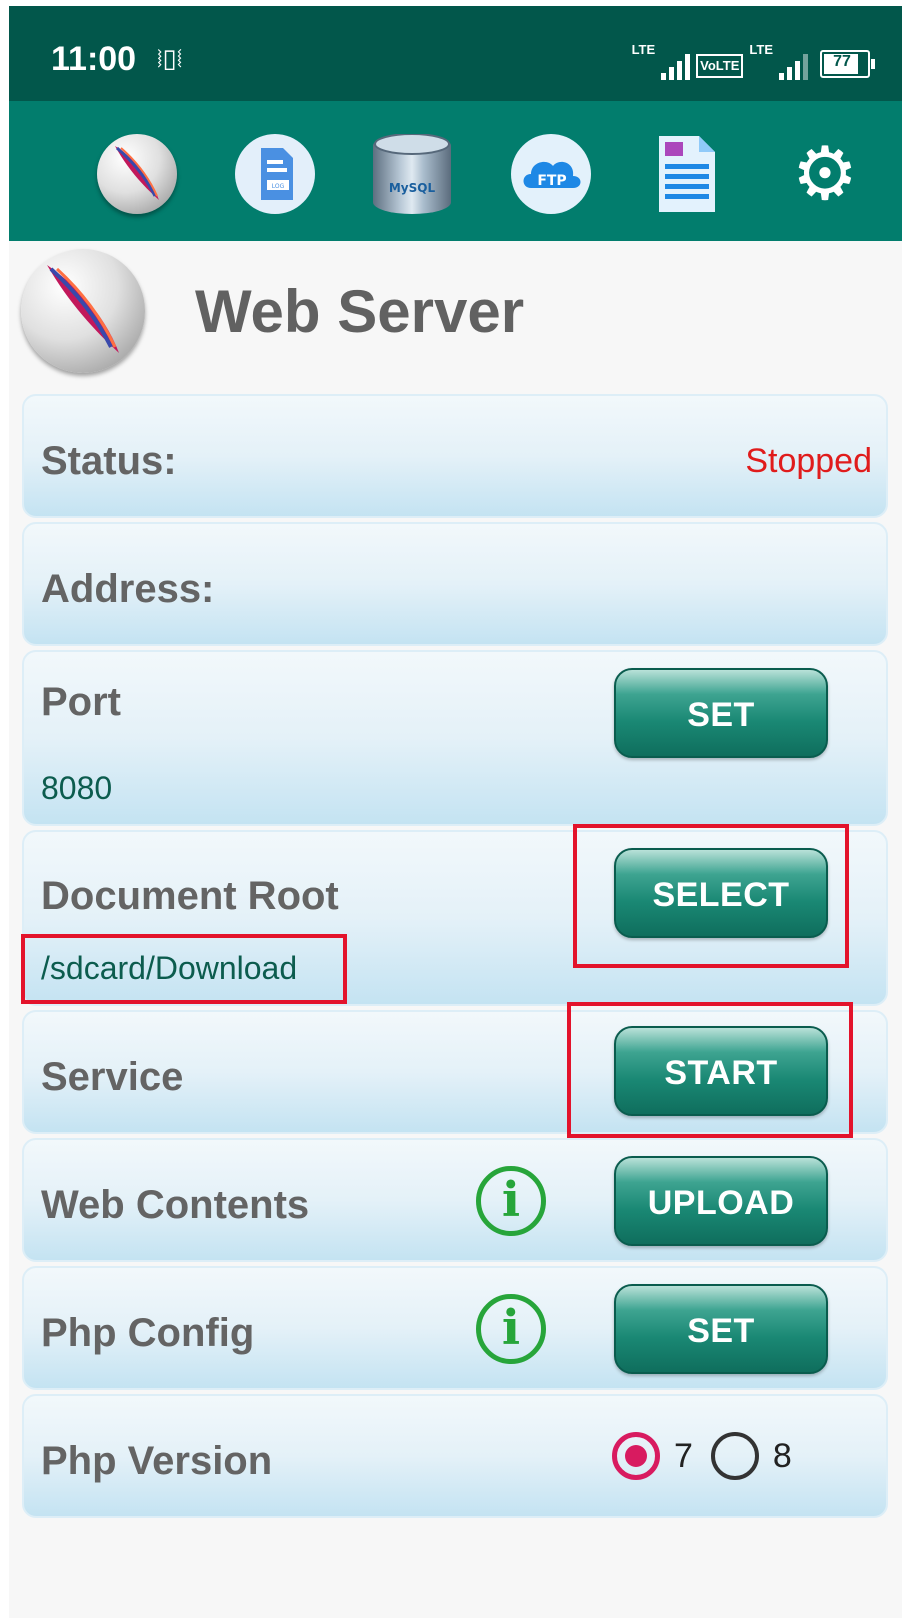 The image size is (910, 1618). I want to click on network-type-2: LTE, so click(761, 49).